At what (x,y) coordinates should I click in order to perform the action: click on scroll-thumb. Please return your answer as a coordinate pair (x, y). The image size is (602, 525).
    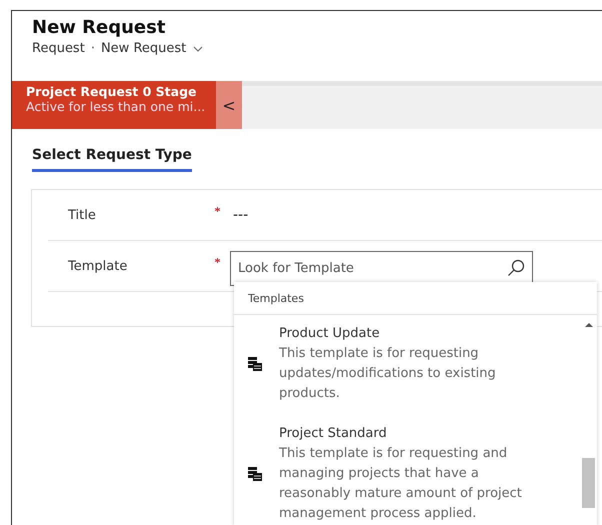
    Looking at the image, I should click on (588, 483).